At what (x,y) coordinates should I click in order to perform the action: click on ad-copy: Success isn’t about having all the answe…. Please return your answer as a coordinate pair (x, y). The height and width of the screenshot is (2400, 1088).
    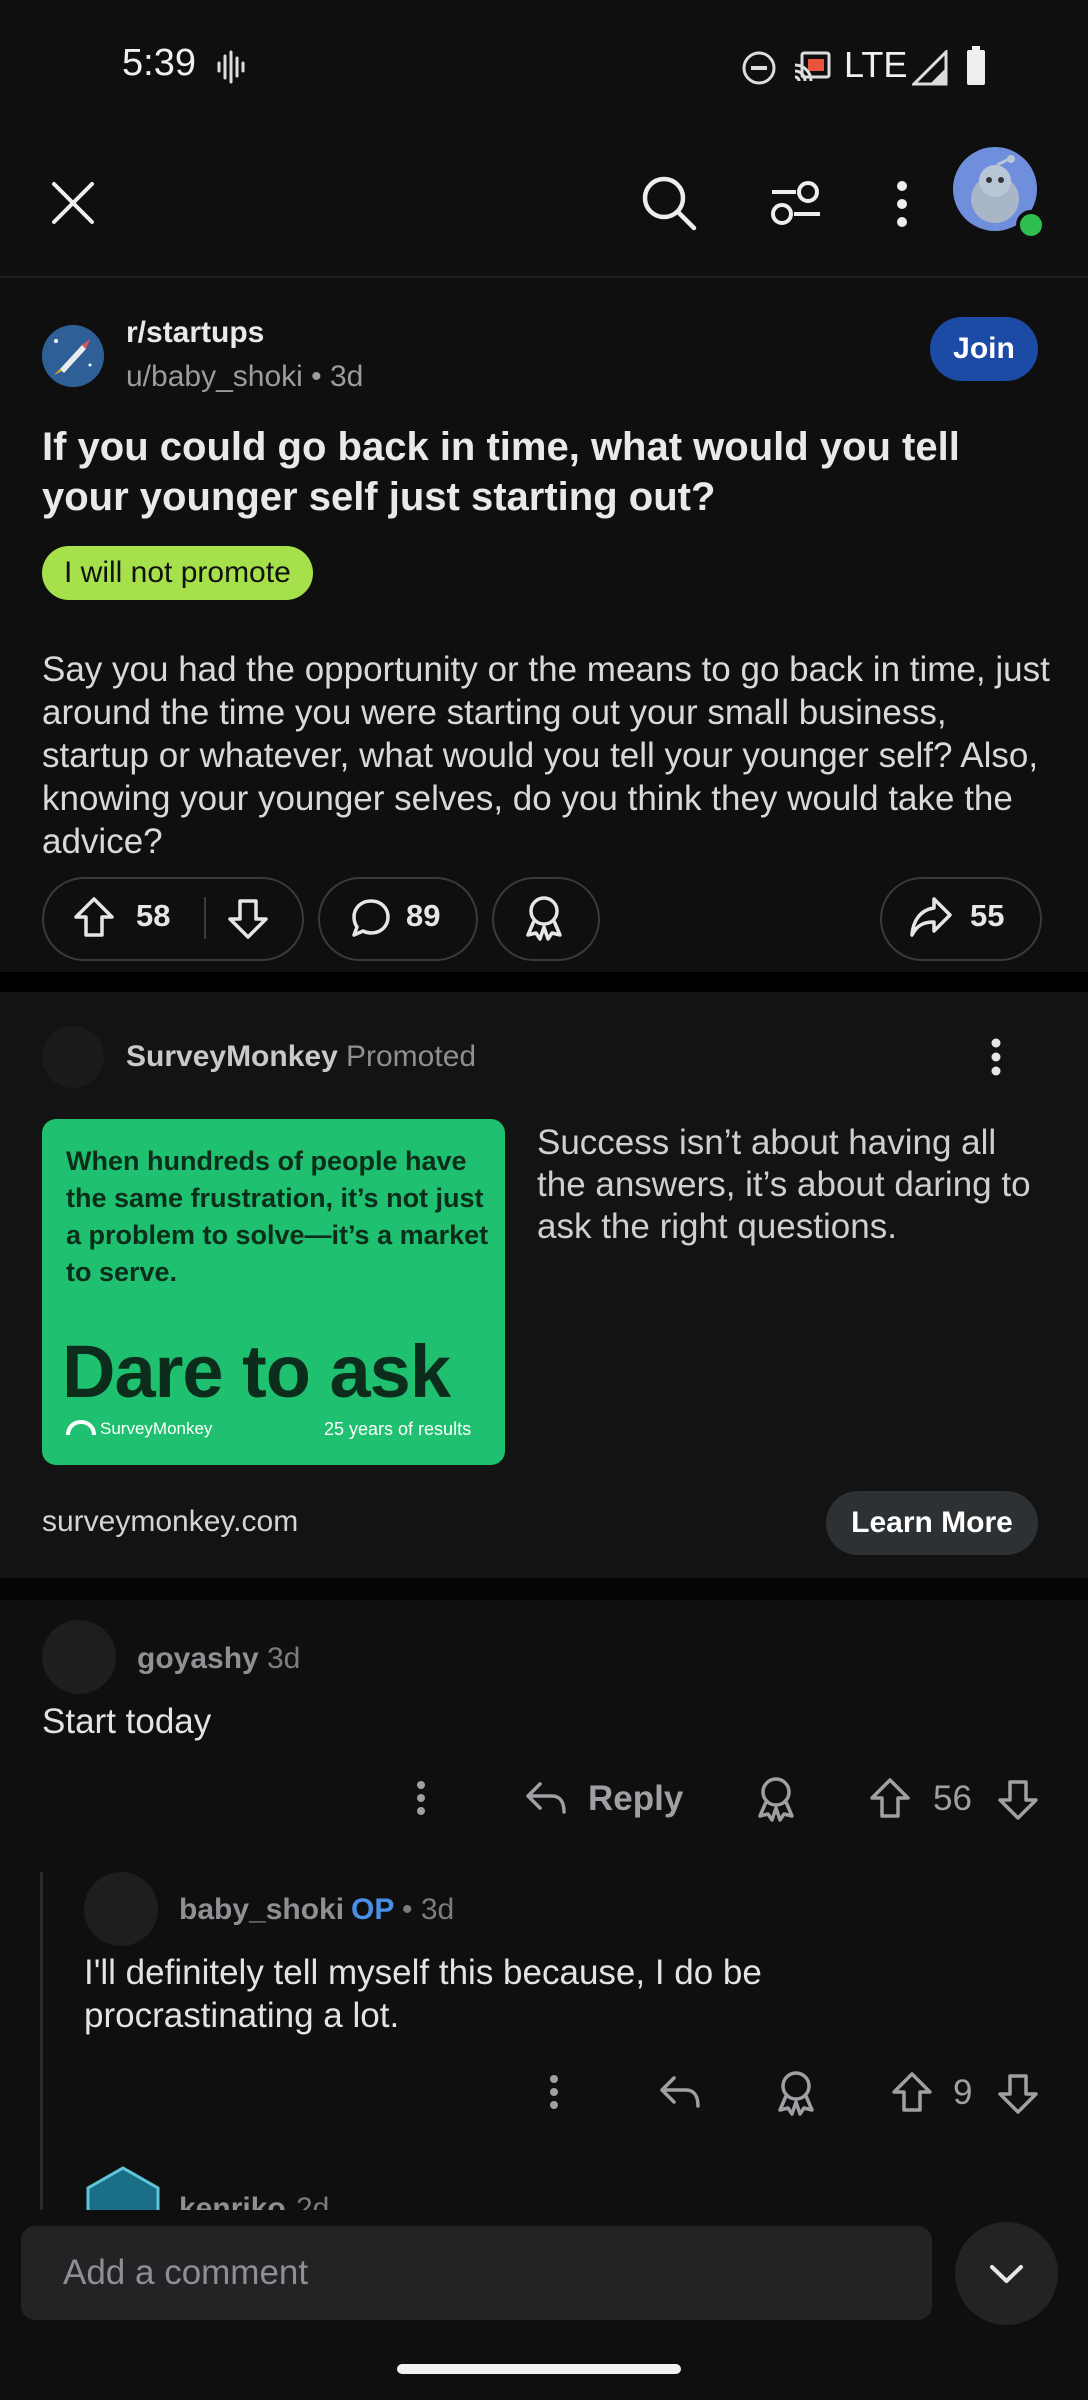
    Looking at the image, I should click on (792, 1185).